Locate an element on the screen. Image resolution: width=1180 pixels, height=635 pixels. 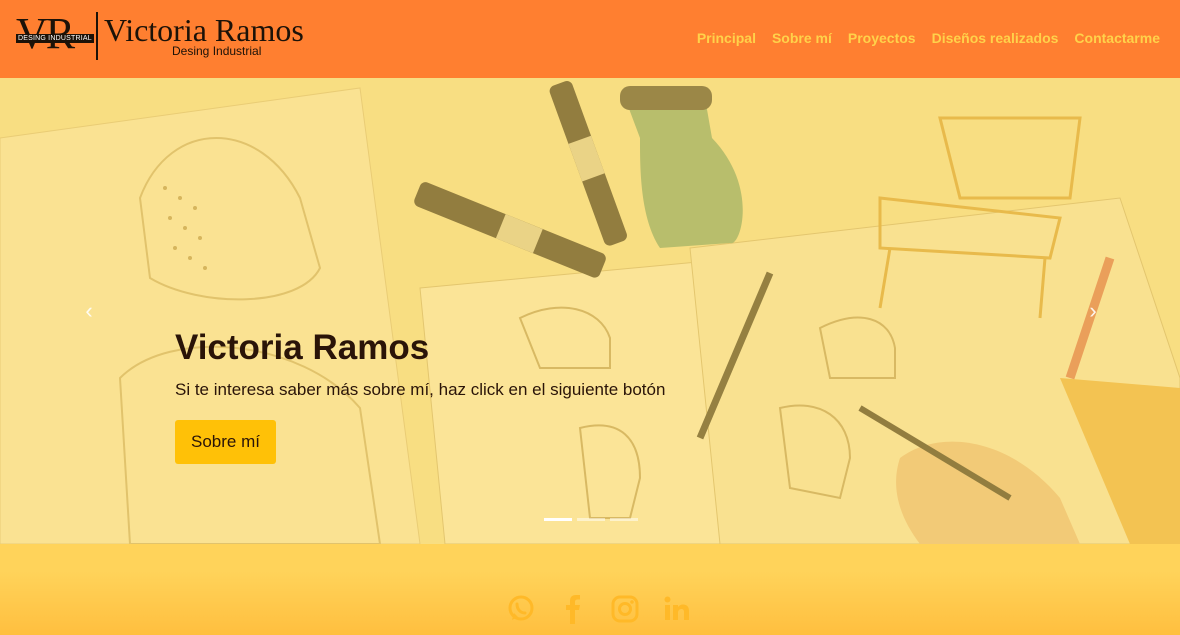
whatsapp-icon is located at coordinates (521, 609).